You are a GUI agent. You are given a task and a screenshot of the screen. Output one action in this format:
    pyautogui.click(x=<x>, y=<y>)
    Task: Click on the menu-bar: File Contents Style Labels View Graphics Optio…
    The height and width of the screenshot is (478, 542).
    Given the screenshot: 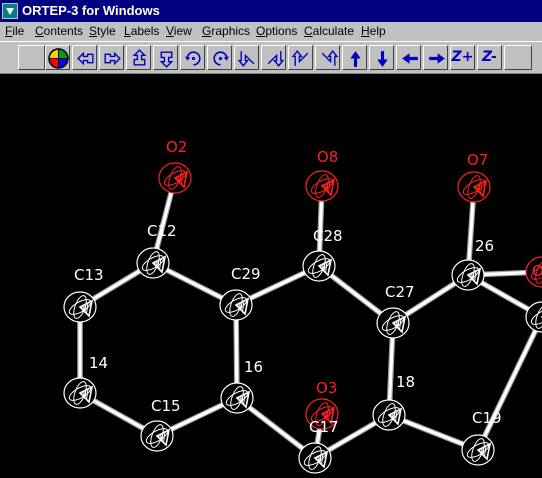 What is the action you would take?
    pyautogui.click(x=271, y=31)
    